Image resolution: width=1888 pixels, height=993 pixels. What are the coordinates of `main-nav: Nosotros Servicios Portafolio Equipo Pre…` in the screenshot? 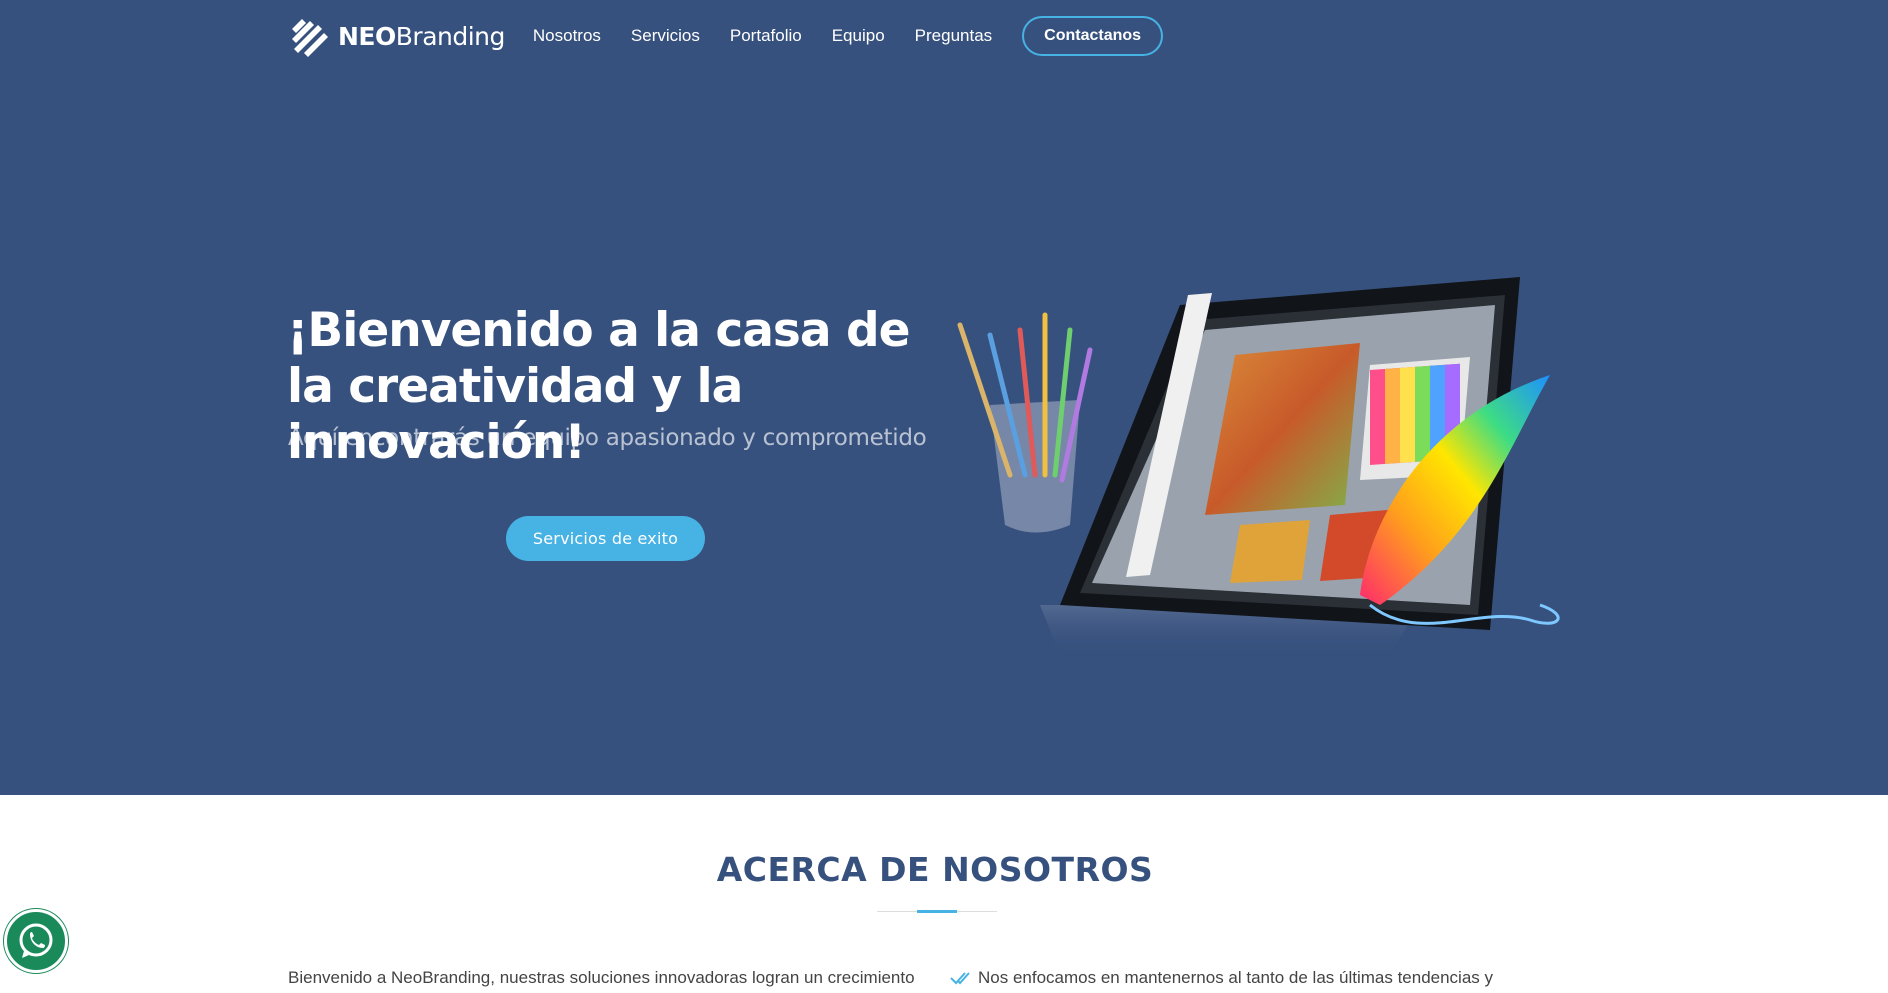 It's located at (848, 36).